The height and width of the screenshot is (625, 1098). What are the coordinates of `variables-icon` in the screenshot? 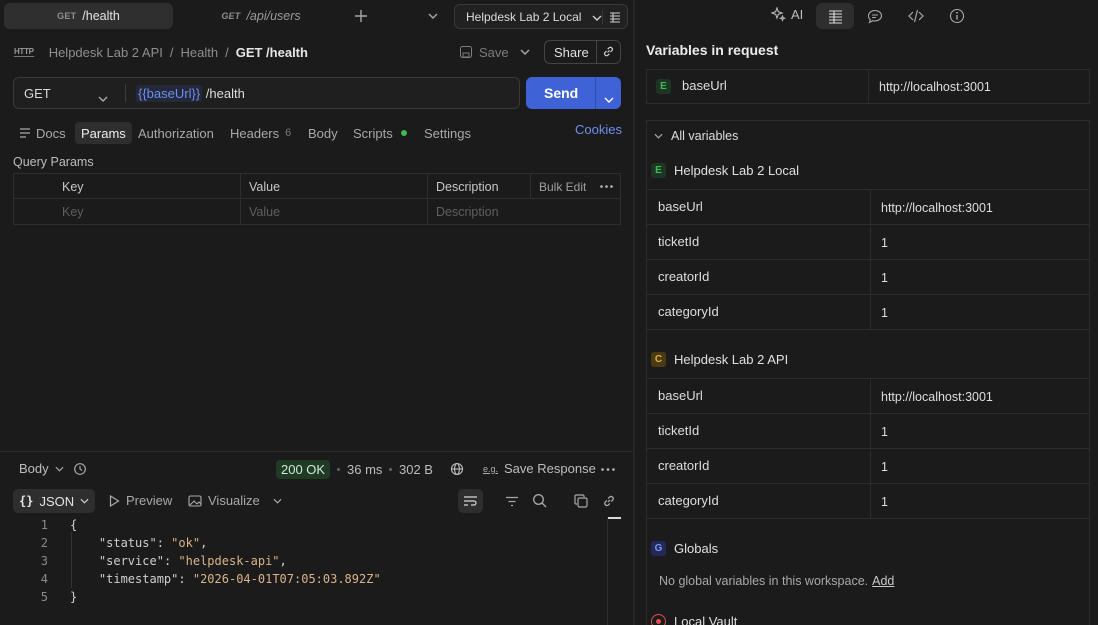 It's located at (835, 16).